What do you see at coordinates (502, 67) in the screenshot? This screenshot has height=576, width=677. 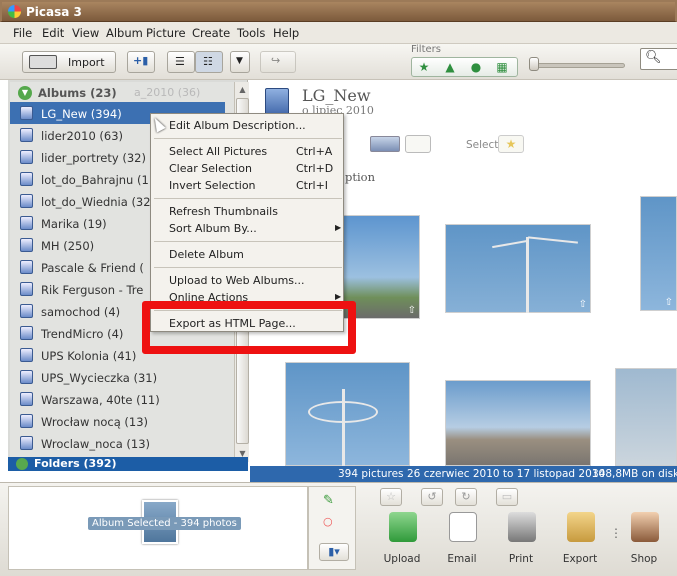 I see `geotag-filter-icon: ▦` at bounding box center [502, 67].